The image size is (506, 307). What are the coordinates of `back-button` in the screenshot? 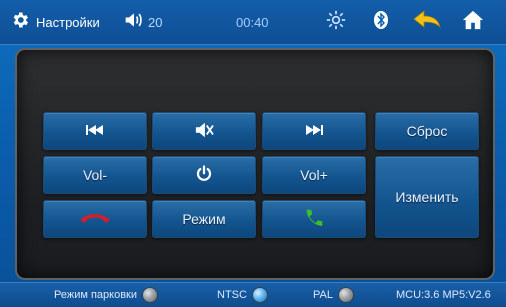 It's located at (427, 22).